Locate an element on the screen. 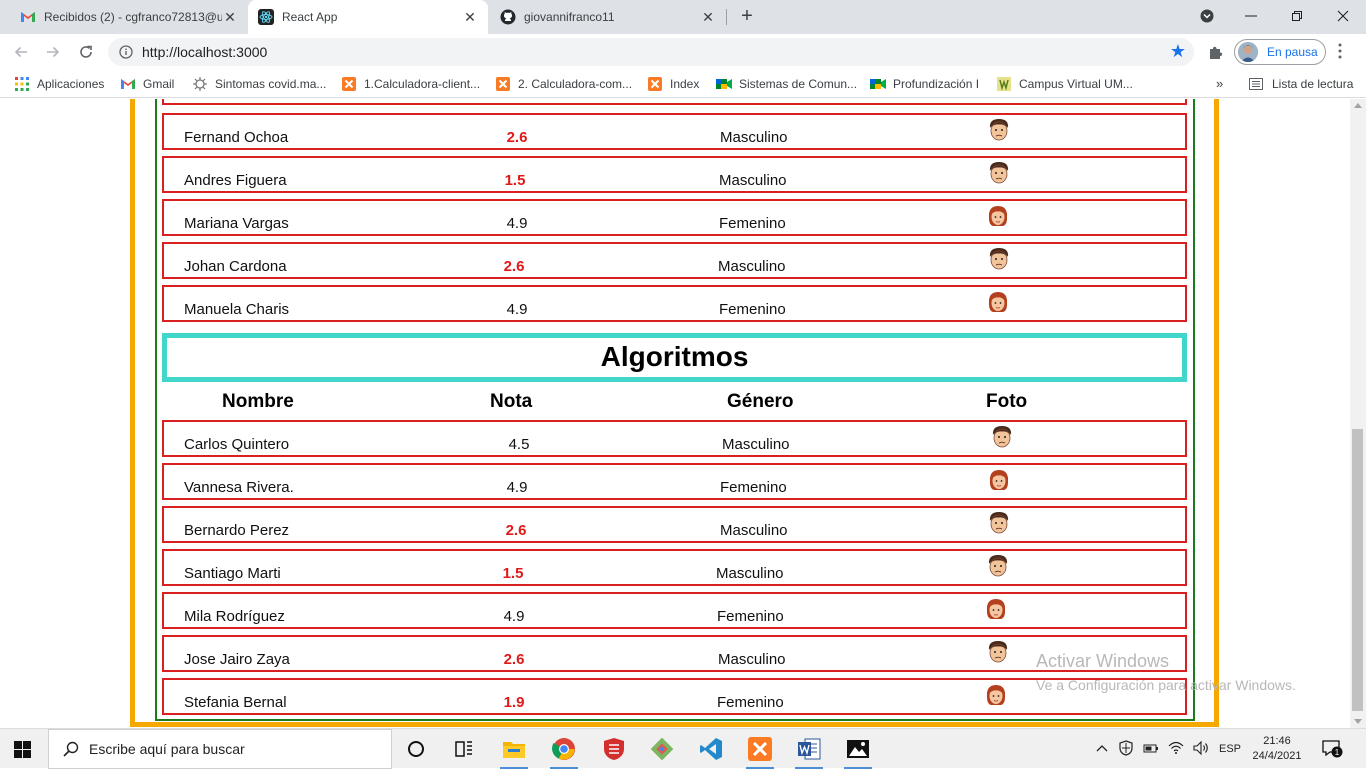  bookmark-label: Index is located at coordinates (685, 84).